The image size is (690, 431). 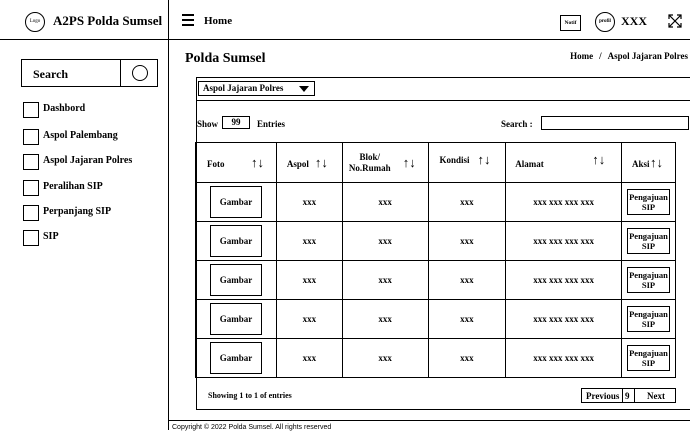 I want to click on table-search-input, so click(x=615, y=123).